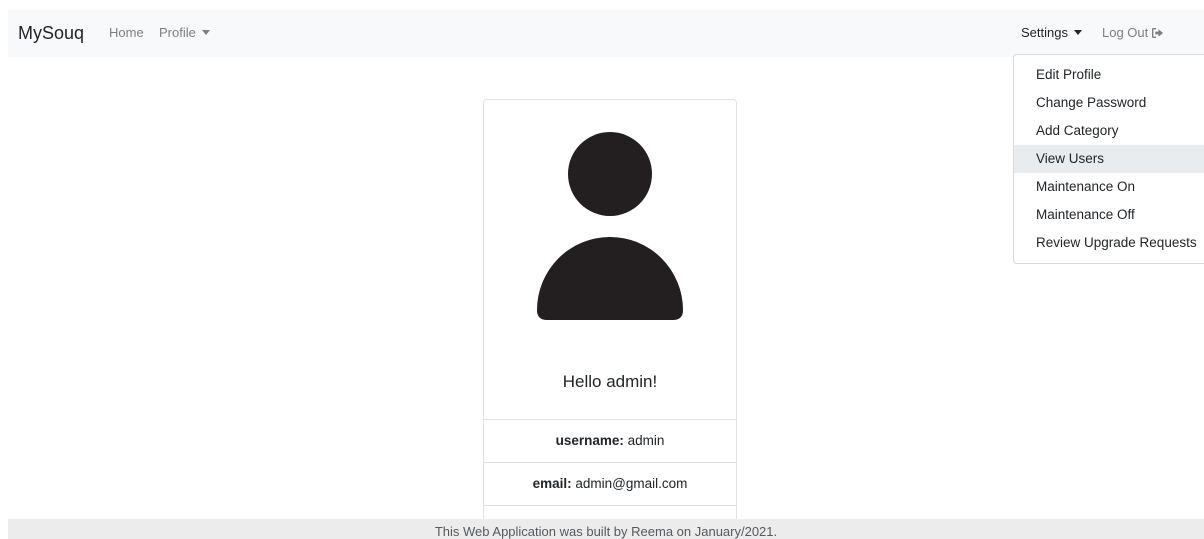  What do you see at coordinates (646, 440) in the screenshot?
I see `username-value: admin` at bounding box center [646, 440].